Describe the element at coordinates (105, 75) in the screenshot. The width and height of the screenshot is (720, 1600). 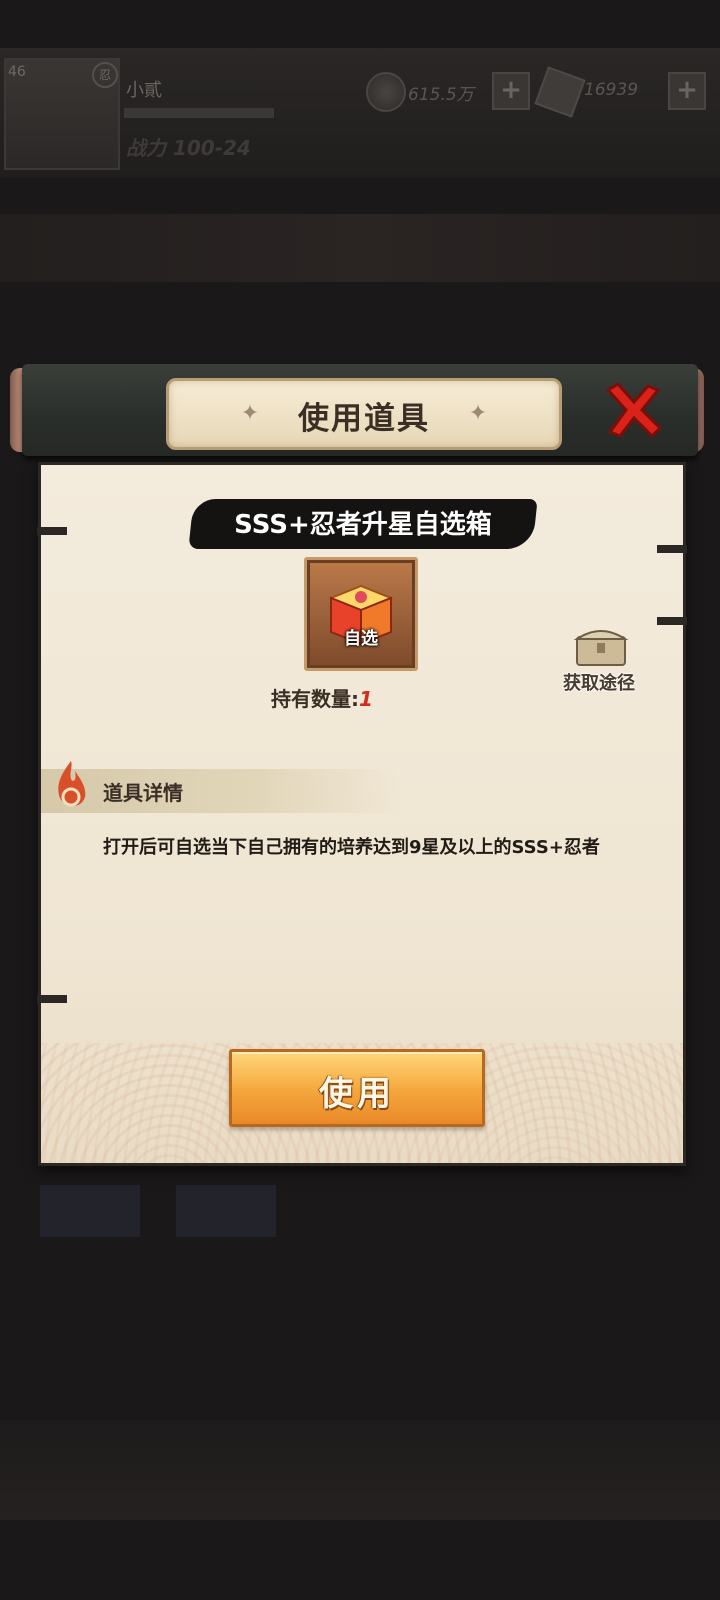
I see `avatar-badge: 忍` at that location.